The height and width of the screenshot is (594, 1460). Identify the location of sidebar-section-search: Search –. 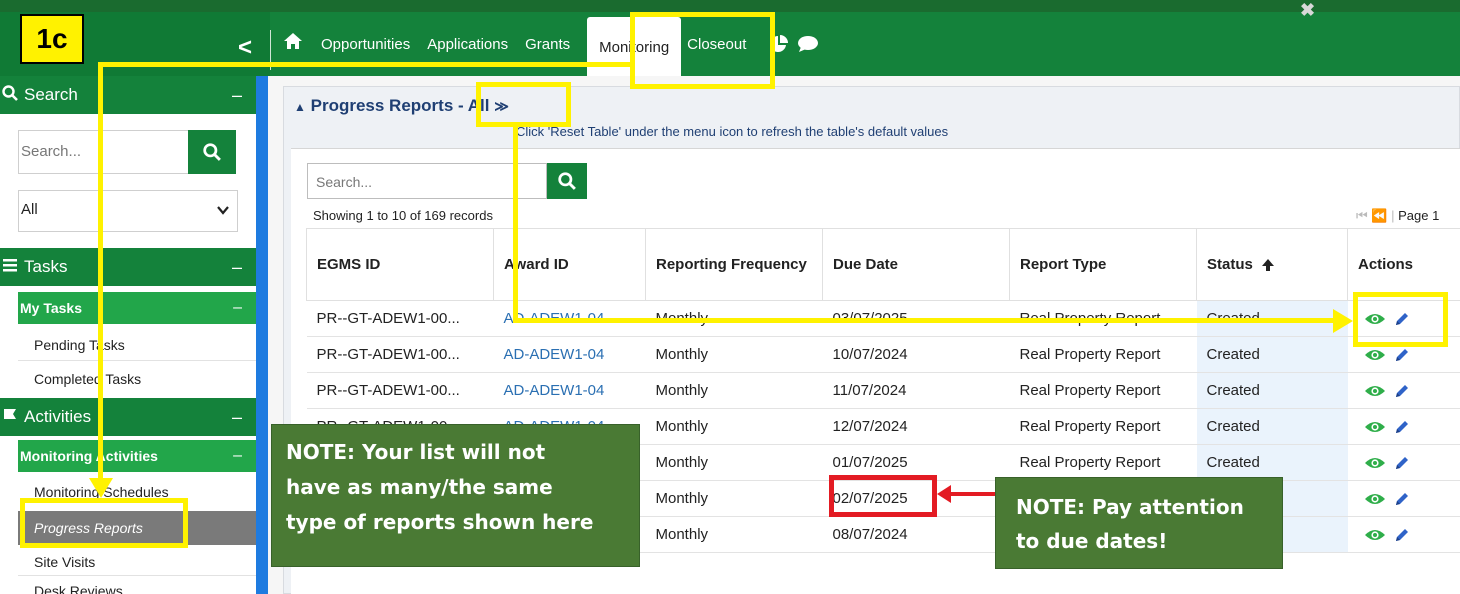
(128, 95).